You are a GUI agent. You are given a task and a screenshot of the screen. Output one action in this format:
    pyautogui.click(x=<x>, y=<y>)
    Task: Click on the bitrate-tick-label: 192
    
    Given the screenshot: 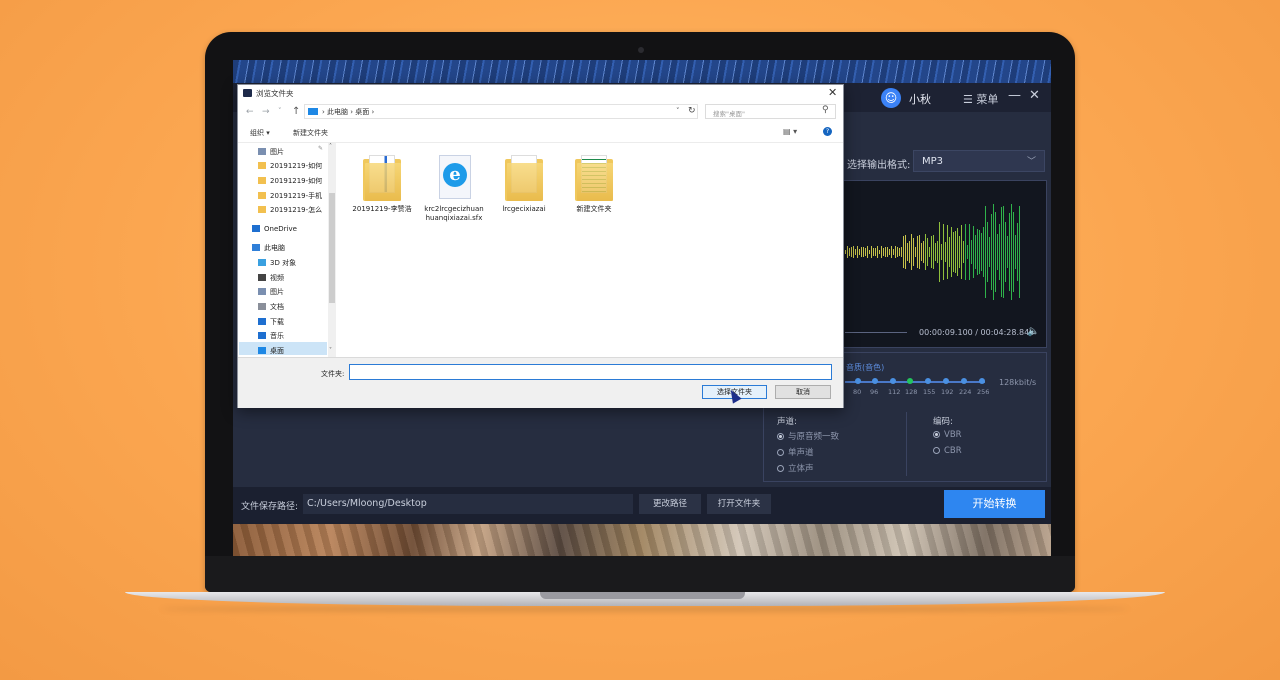 What is the action you would take?
    pyautogui.click(x=947, y=392)
    